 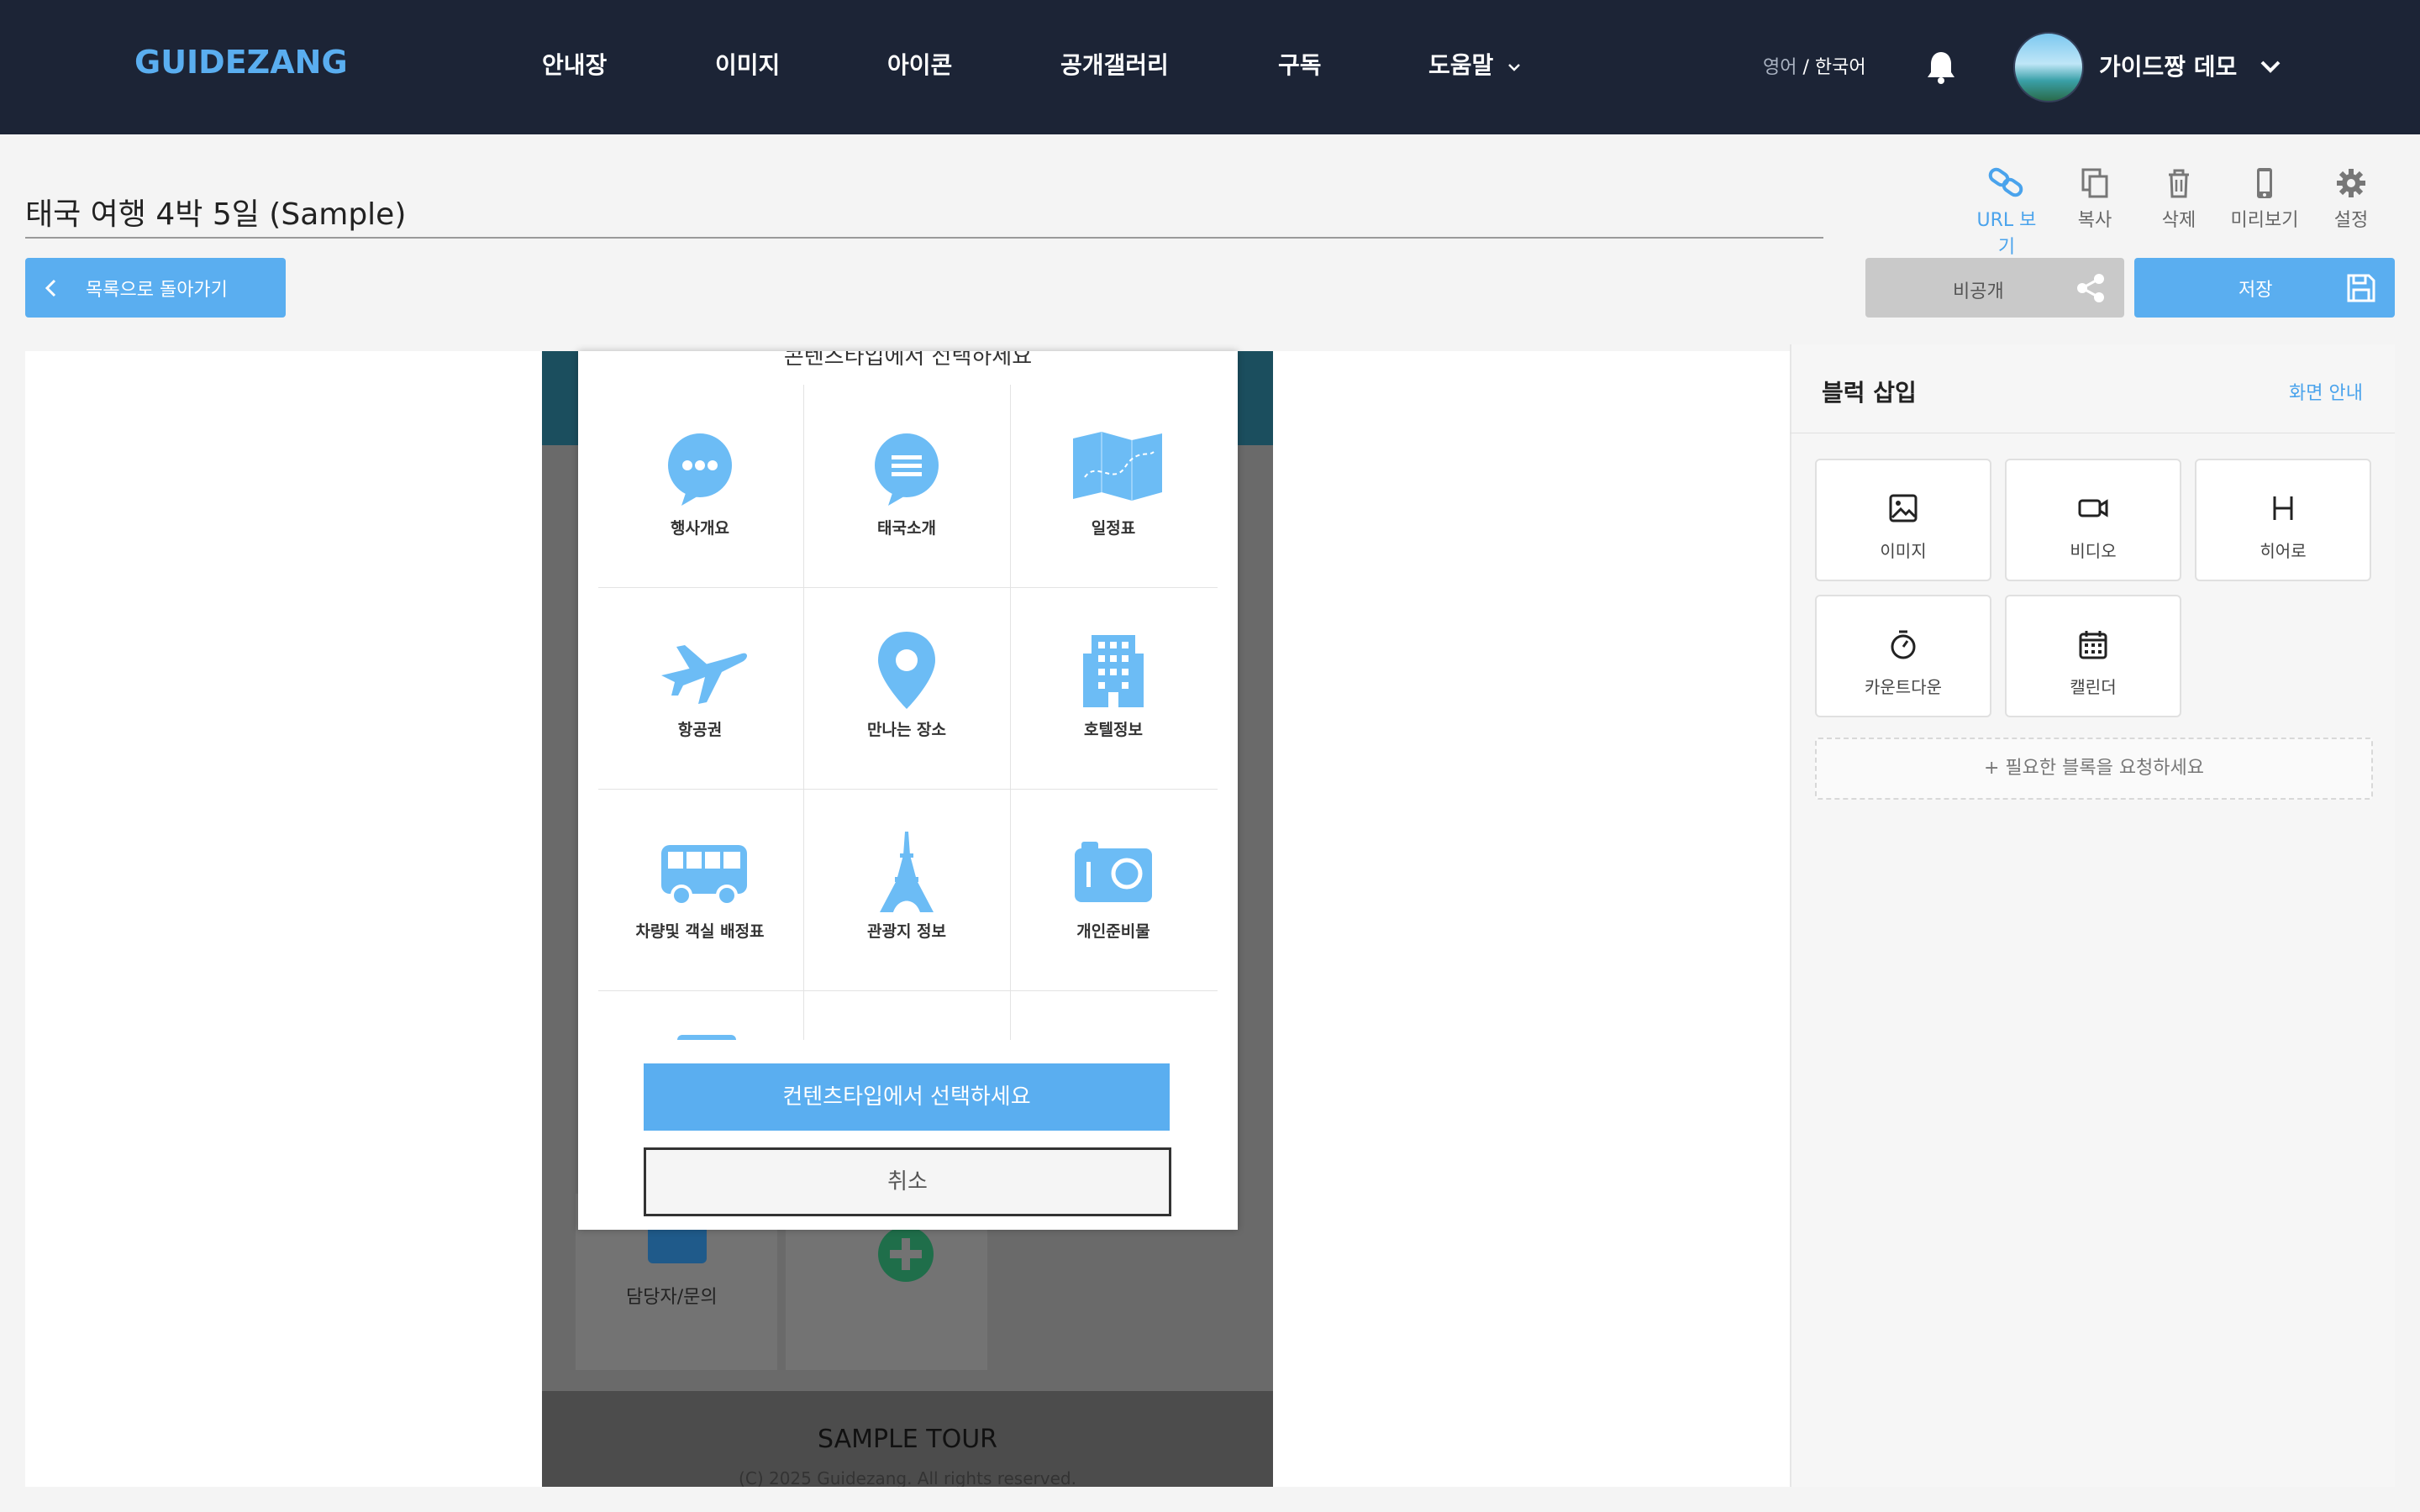 What do you see at coordinates (1904, 644) in the screenshot?
I see `stopwatch-icon` at bounding box center [1904, 644].